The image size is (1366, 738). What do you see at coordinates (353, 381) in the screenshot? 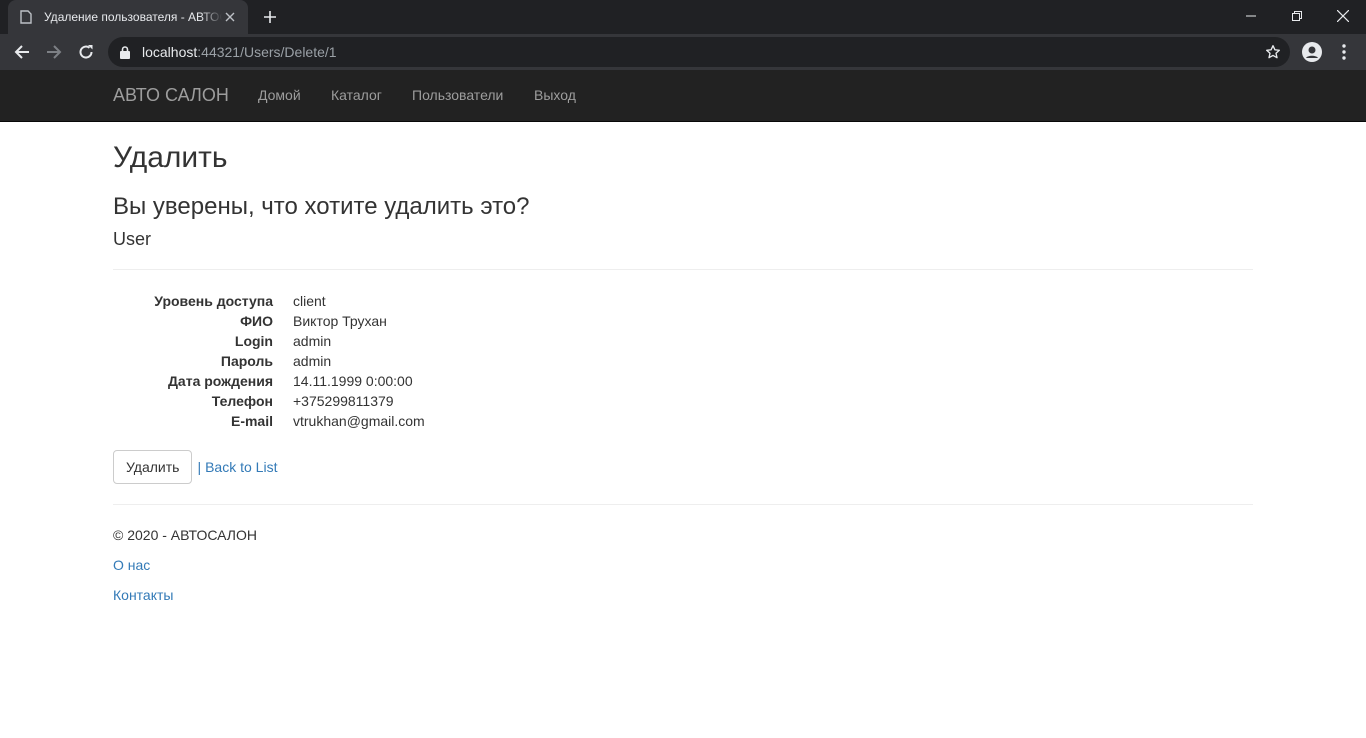
I see `detail-value: 14.11.1999 0:00:00` at bounding box center [353, 381].